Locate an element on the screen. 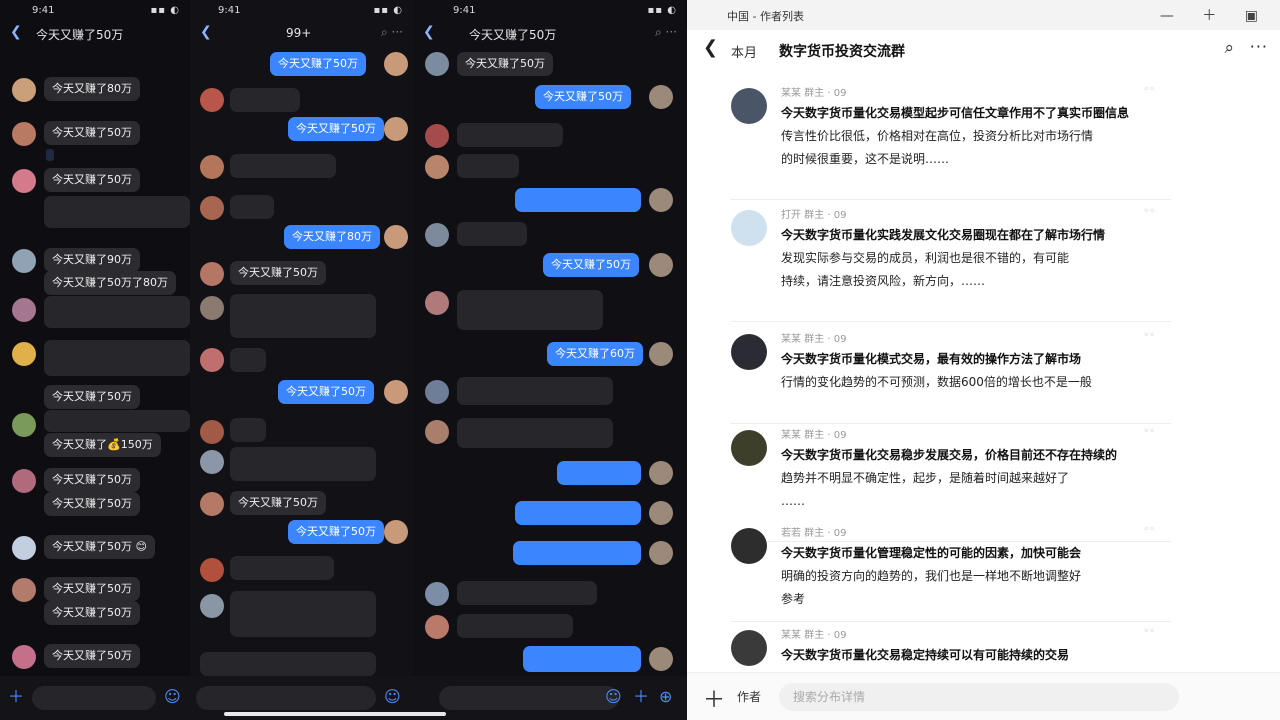 This screenshot has width=1280, height=720. message-bubble: 今天又赚了90万 is located at coordinates (92, 260).